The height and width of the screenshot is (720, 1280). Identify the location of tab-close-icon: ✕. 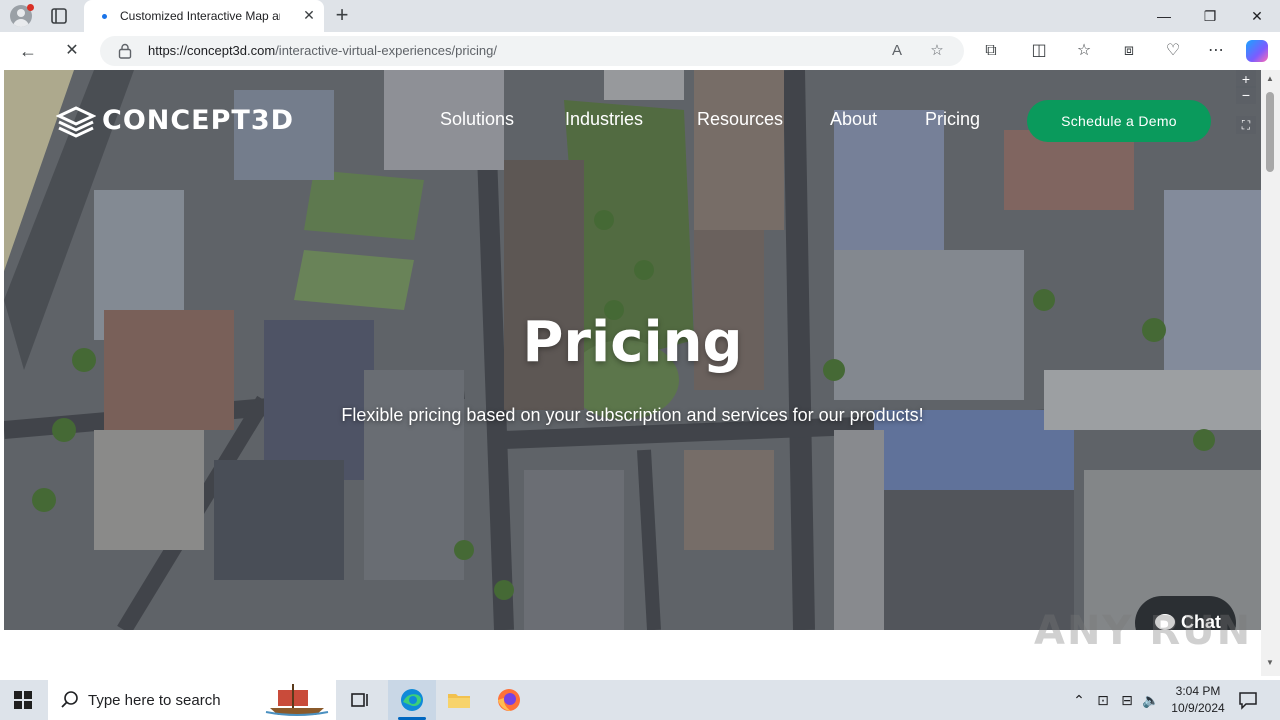
(309, 16).